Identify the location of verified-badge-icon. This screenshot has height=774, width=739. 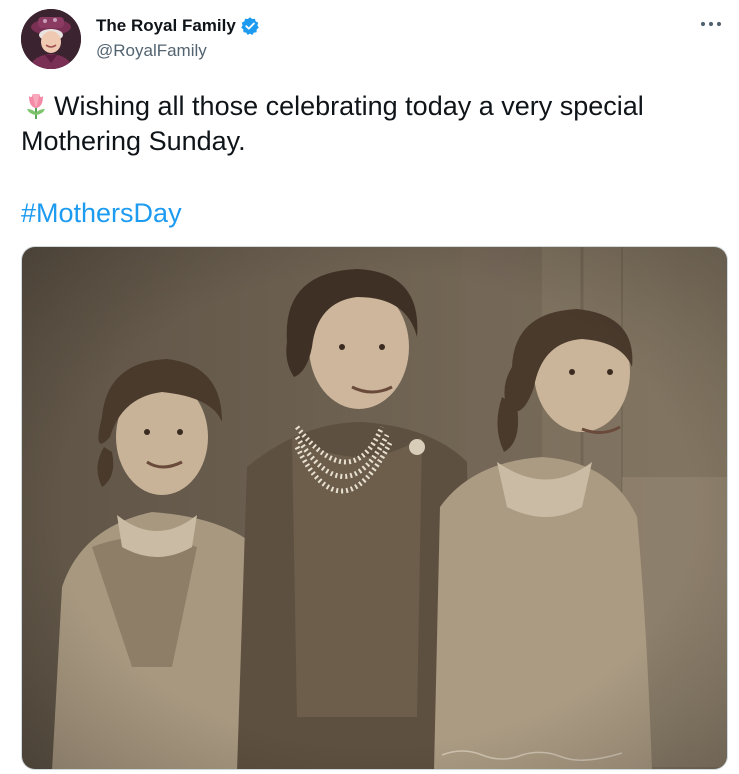
(250, 26).